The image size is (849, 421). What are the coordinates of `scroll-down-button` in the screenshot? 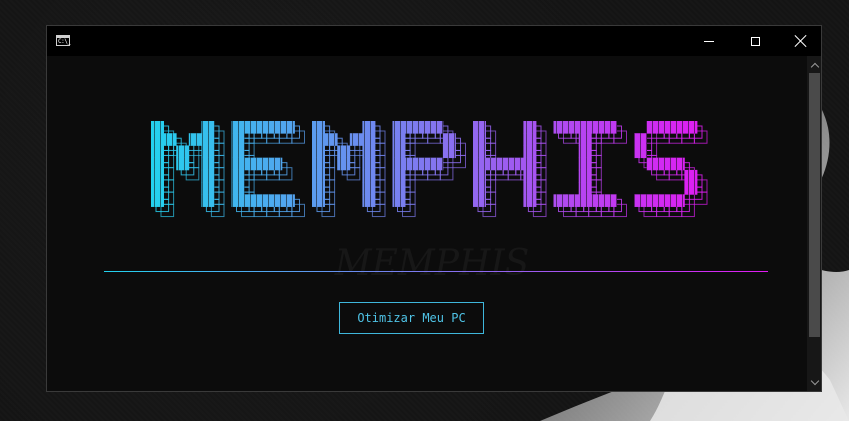 It's located at (814, 382).